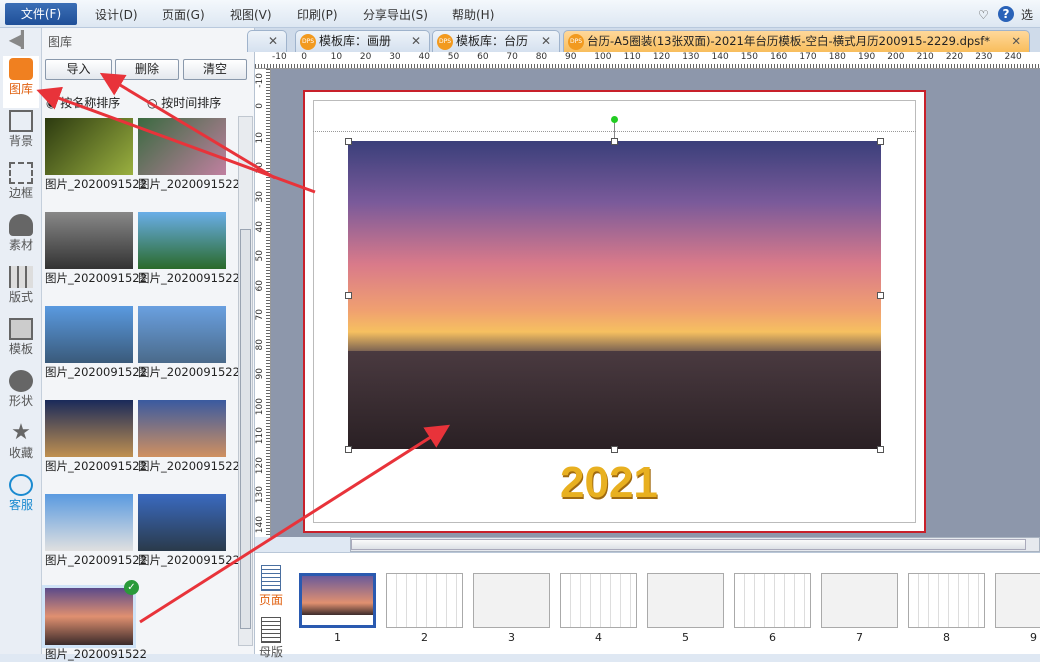 Image resolution: width=1040 pixels, height=662 pixels. I want to click on sort-by-name-radio: ◉ 按名称排序, so click(83, 102).